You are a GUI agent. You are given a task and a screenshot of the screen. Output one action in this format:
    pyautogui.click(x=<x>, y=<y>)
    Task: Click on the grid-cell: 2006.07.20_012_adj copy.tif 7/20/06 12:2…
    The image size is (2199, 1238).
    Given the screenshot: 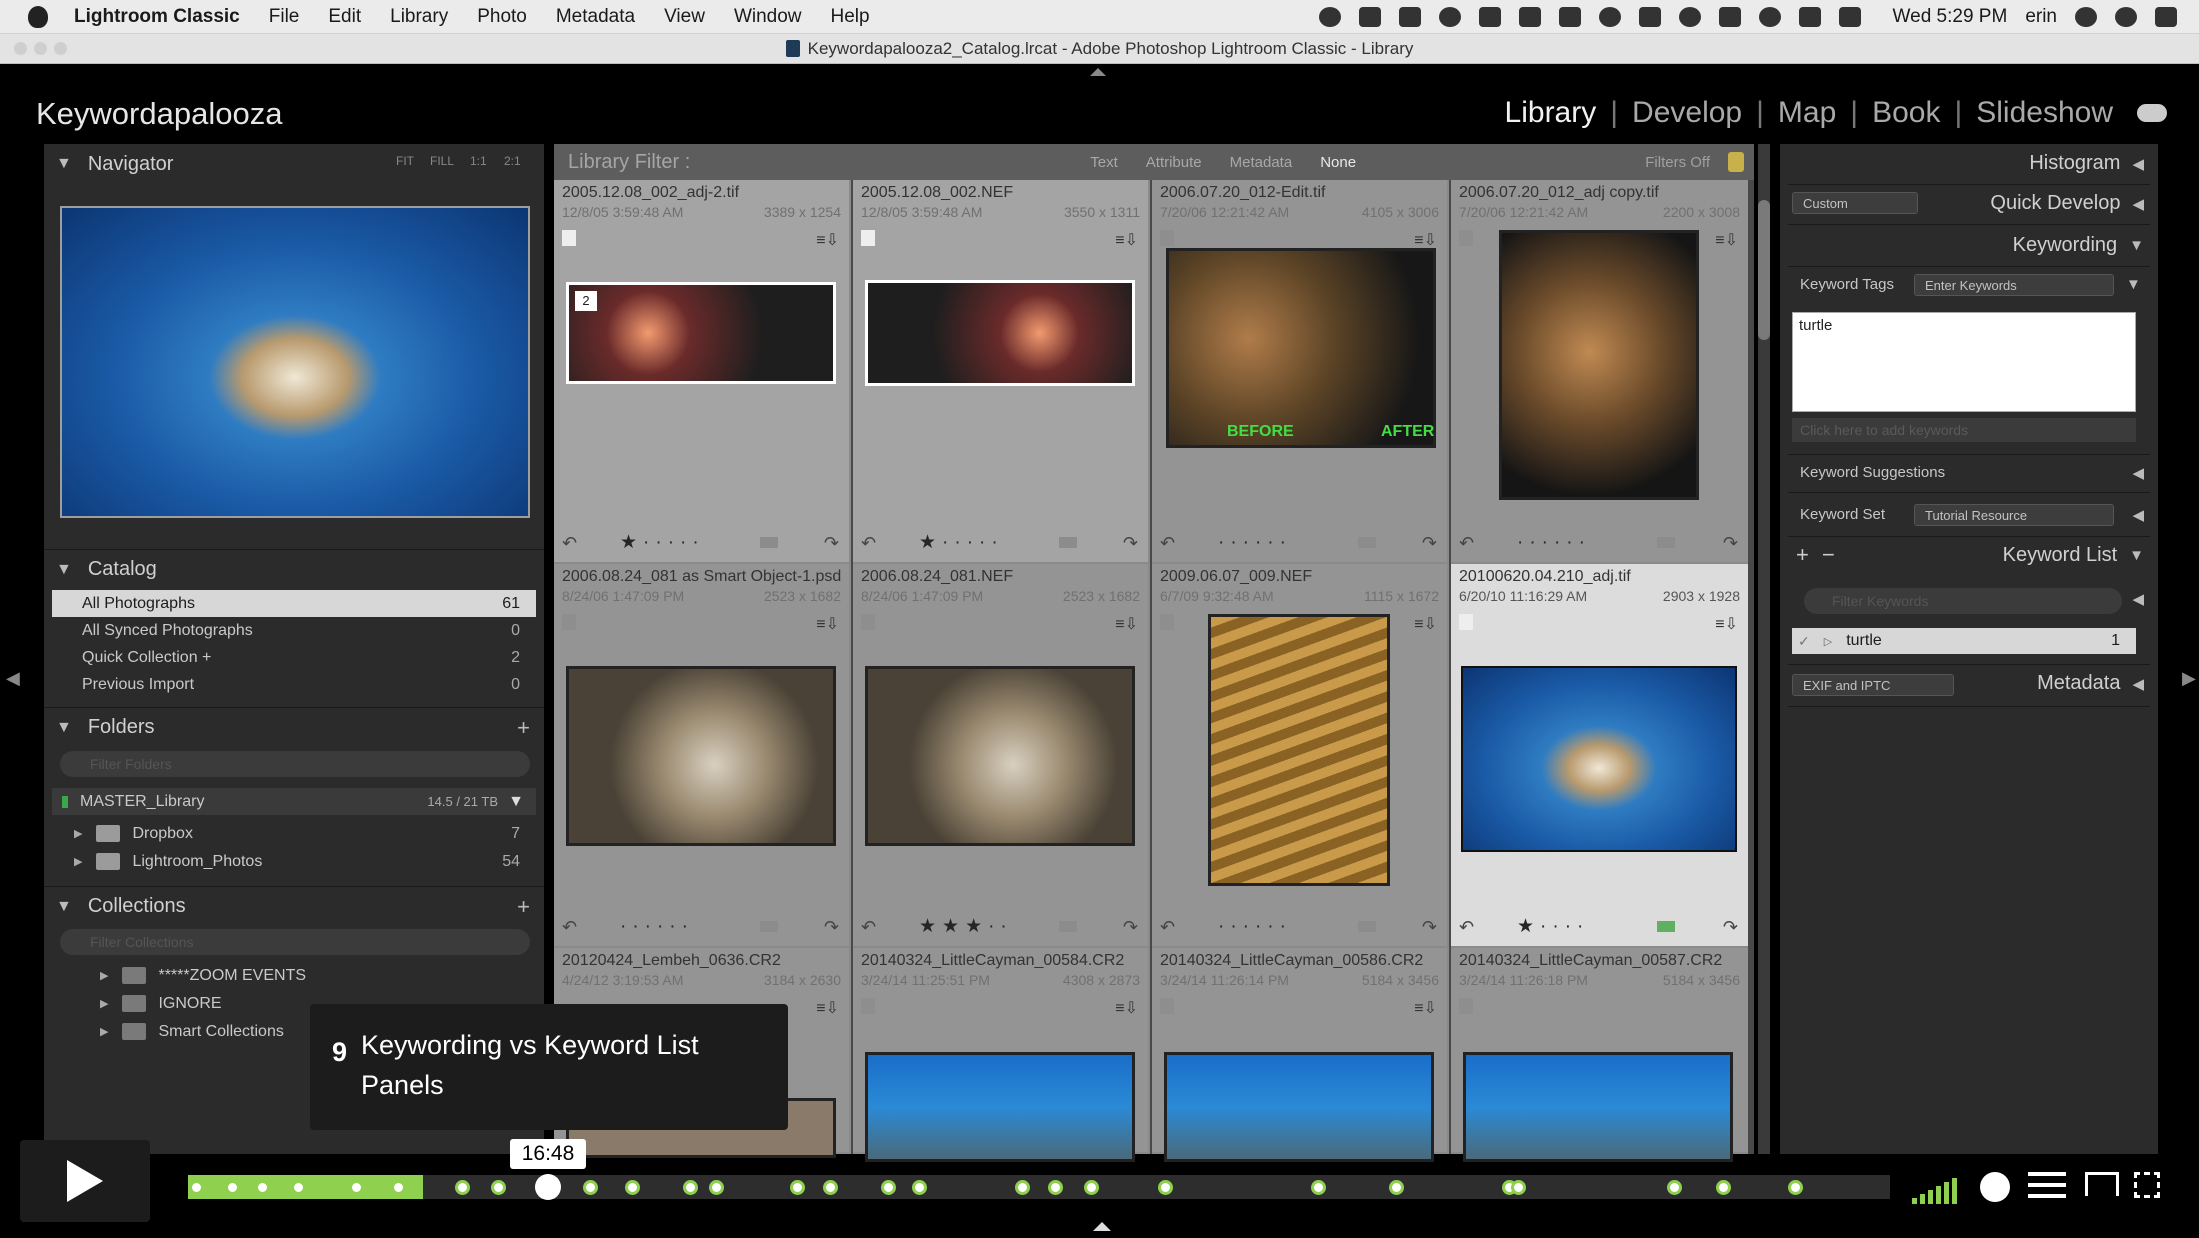 What is the action you would take?
    pyautogui.click(x=1599, y=372)
    